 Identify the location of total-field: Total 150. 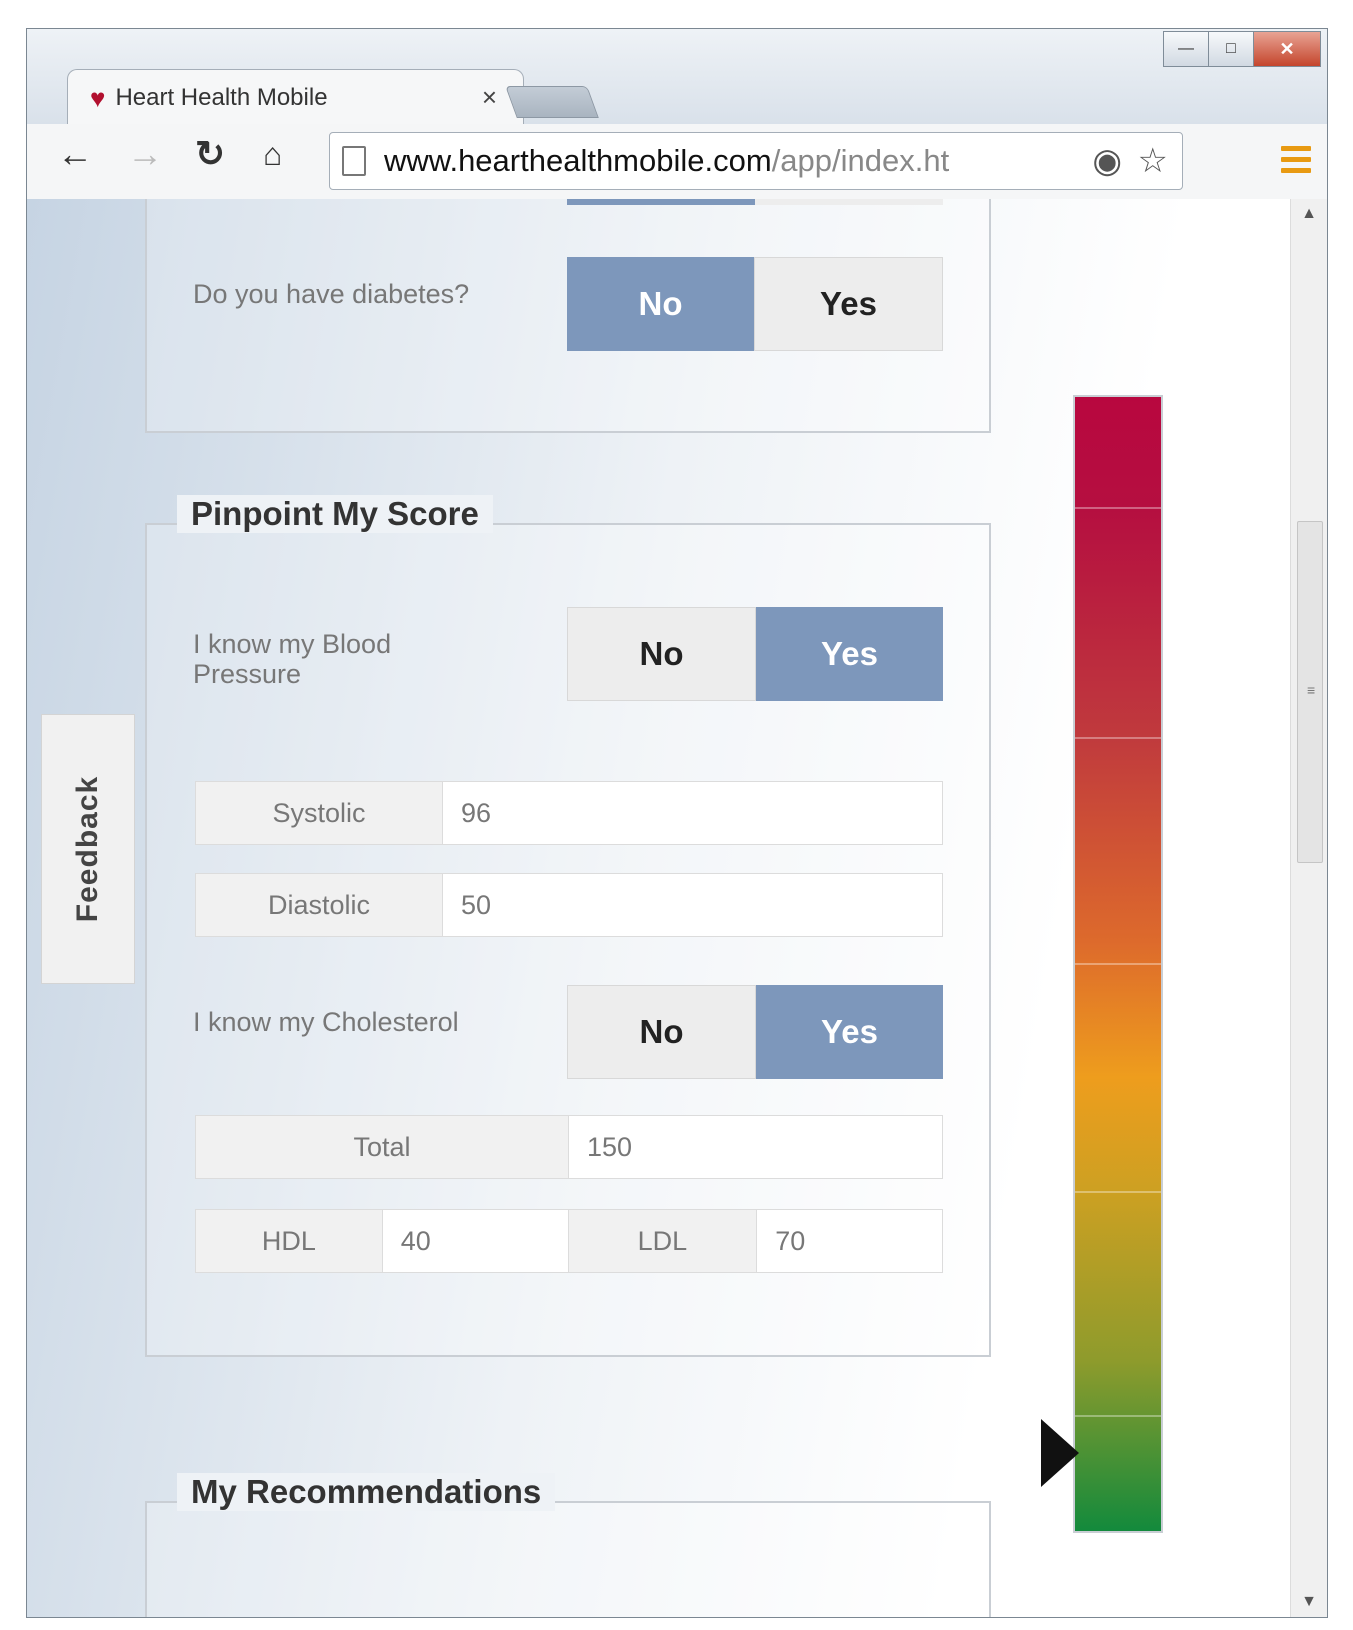
(569, 1147).